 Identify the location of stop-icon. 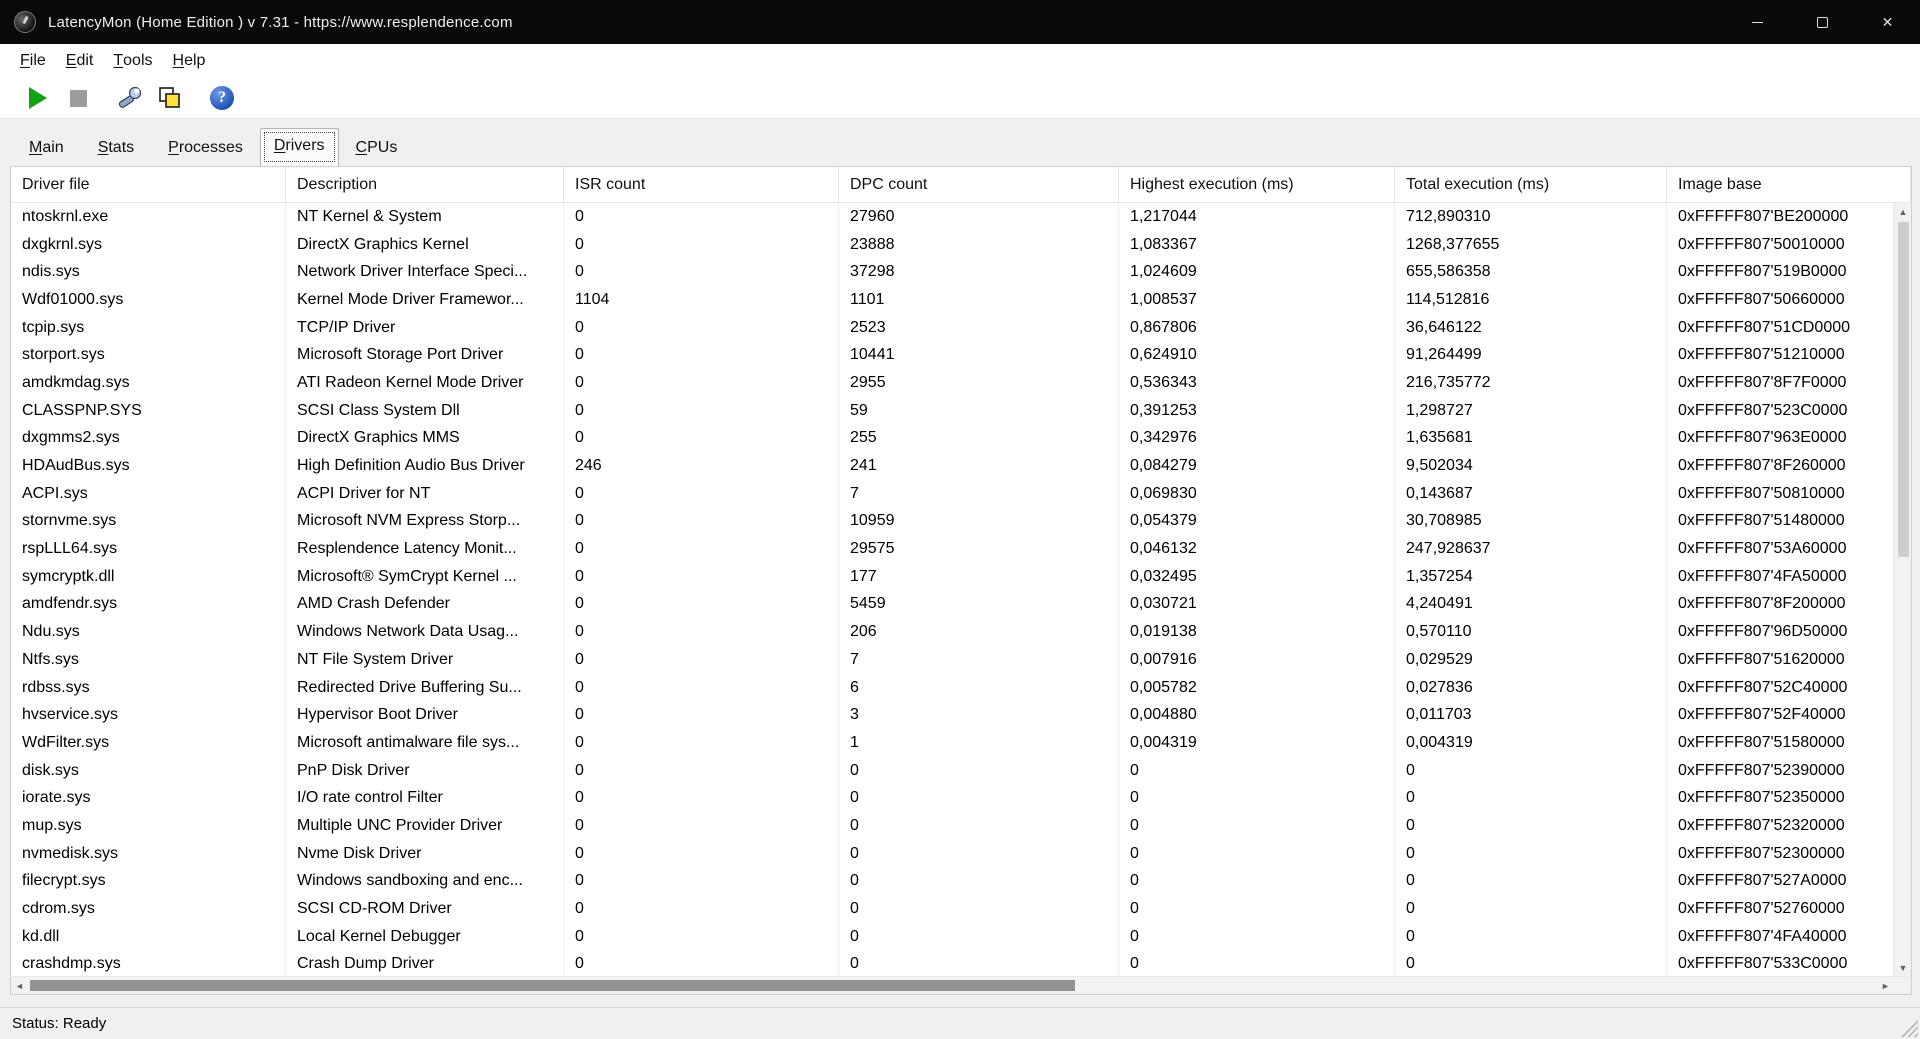
(78, 98).